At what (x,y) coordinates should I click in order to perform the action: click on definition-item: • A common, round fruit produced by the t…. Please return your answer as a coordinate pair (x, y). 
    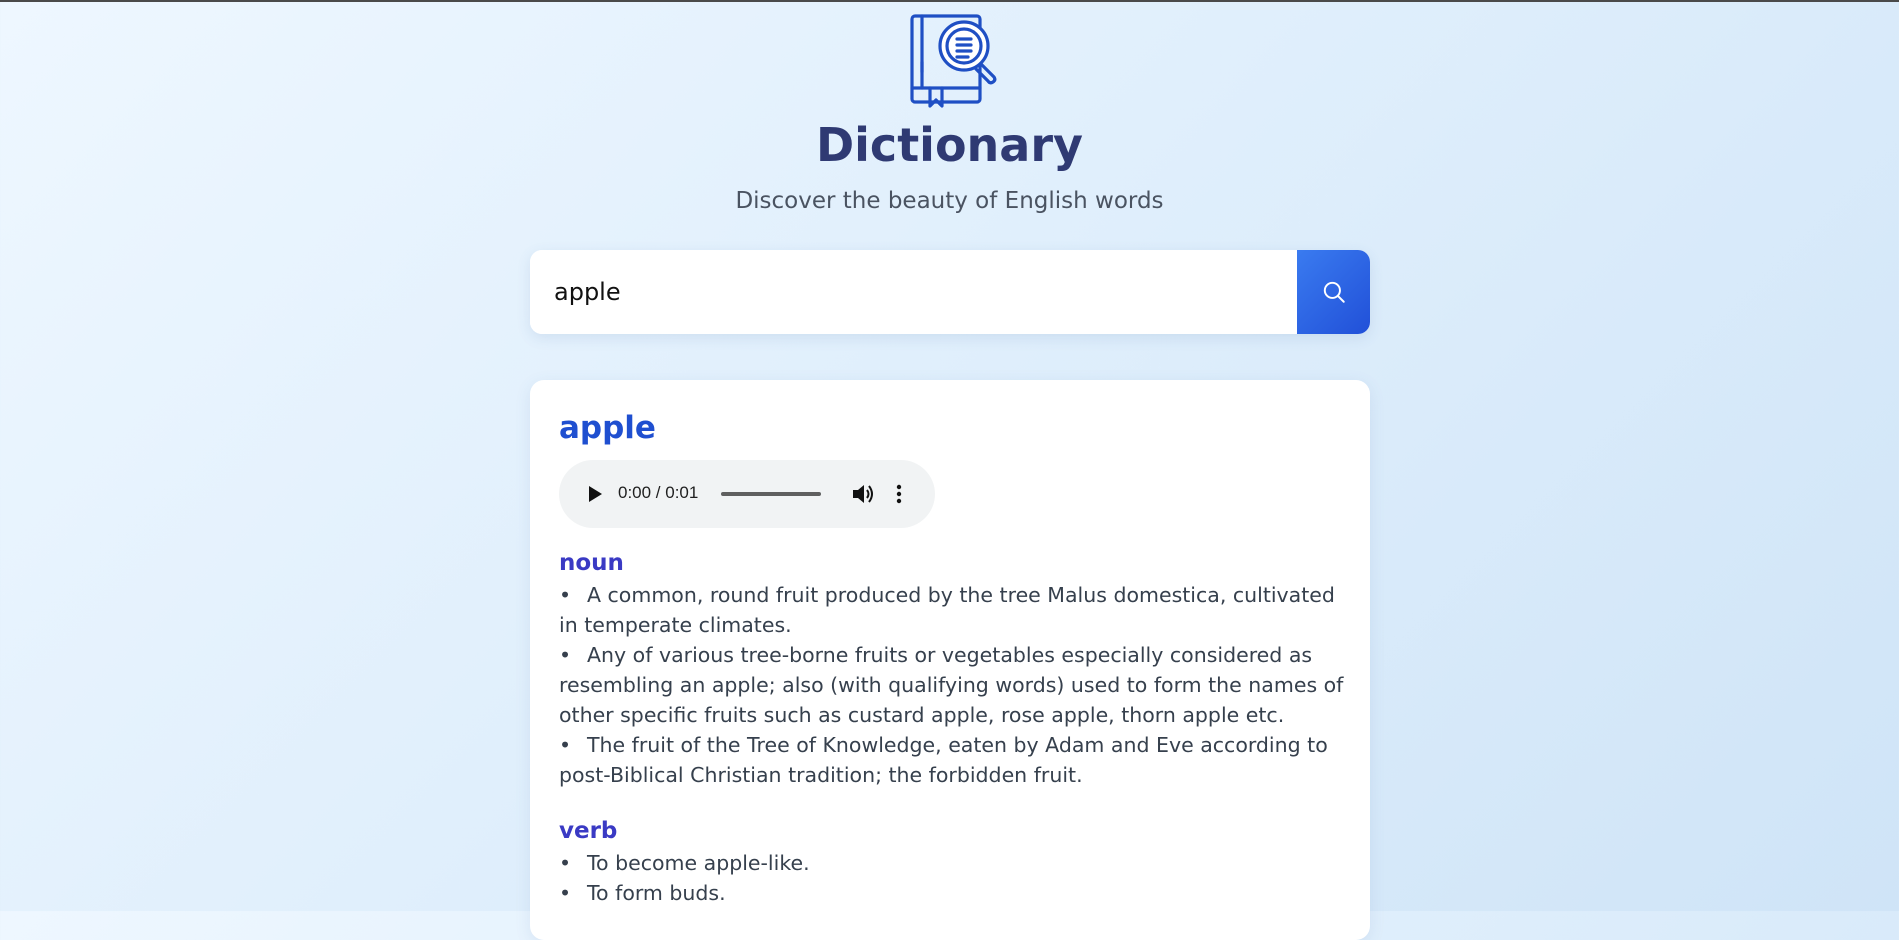
    Looking at the image, I should click on (954, 610).